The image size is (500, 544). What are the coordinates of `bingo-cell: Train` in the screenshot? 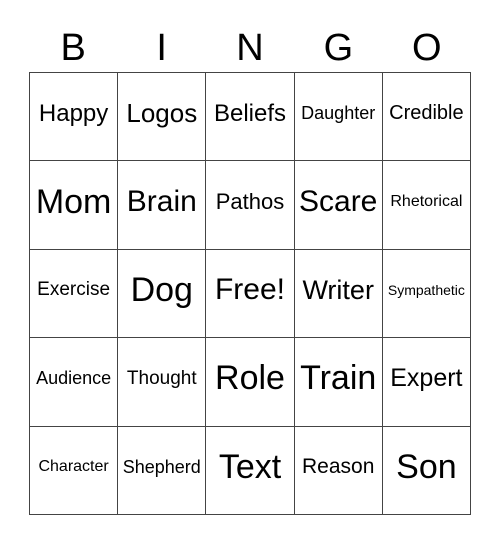 It's located at (338, 382).